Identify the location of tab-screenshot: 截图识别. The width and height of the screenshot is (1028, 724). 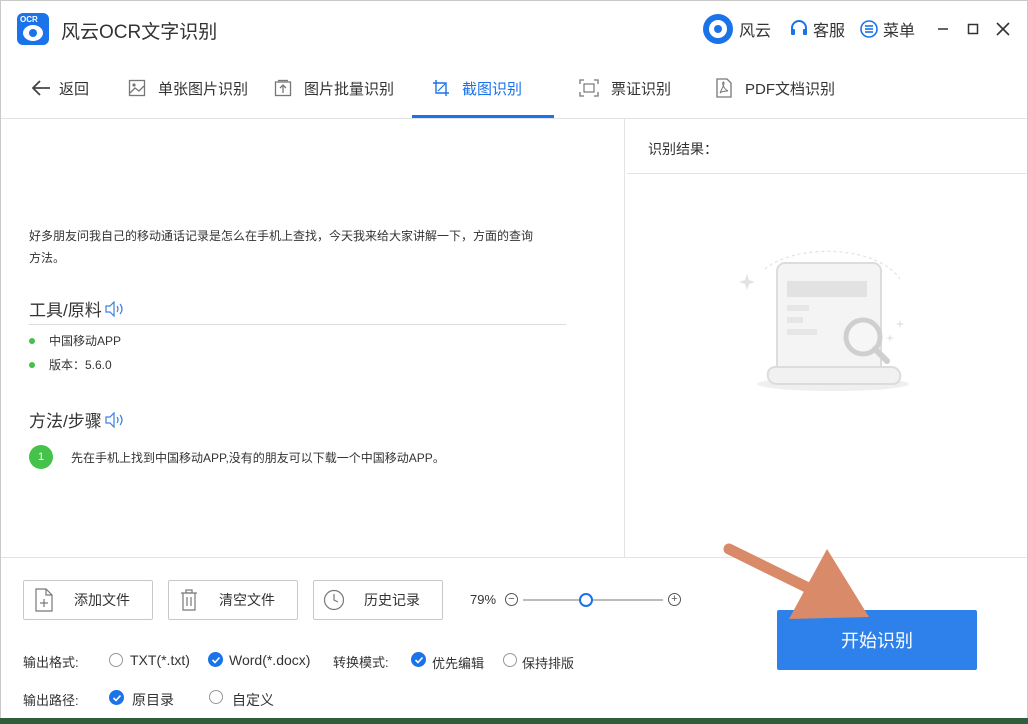
(477, 88).